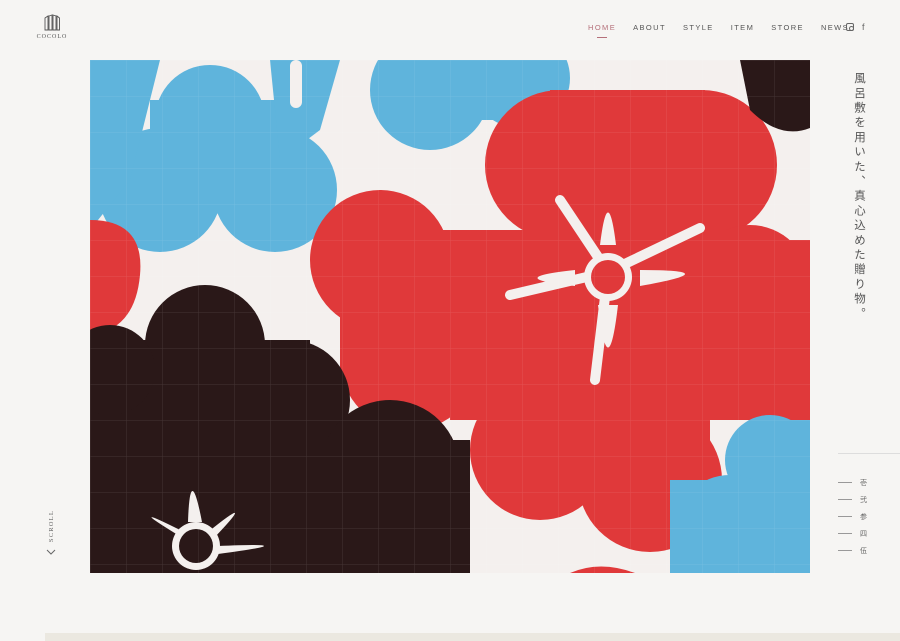 The width and height of the screenshot is (900, 641). What do you see at coordinates (727, 27) in the screenshot?
I see `main-nav: HOME ABOUT STYLE ITEM STORE NEWS` at bounding box center [727, 27].